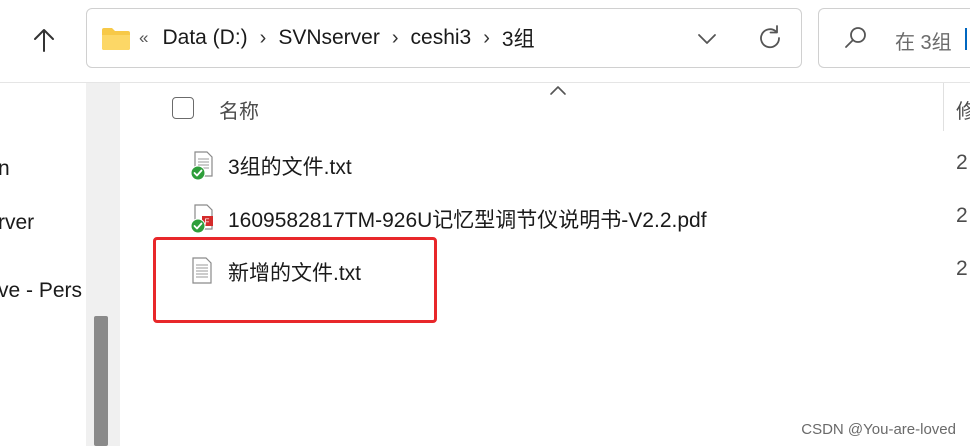 The height and width of the screenshot is (446, 970). Describe the element at coordinates (923, 40) in the screenshot. I see `search-input: 在 3组` at that location.